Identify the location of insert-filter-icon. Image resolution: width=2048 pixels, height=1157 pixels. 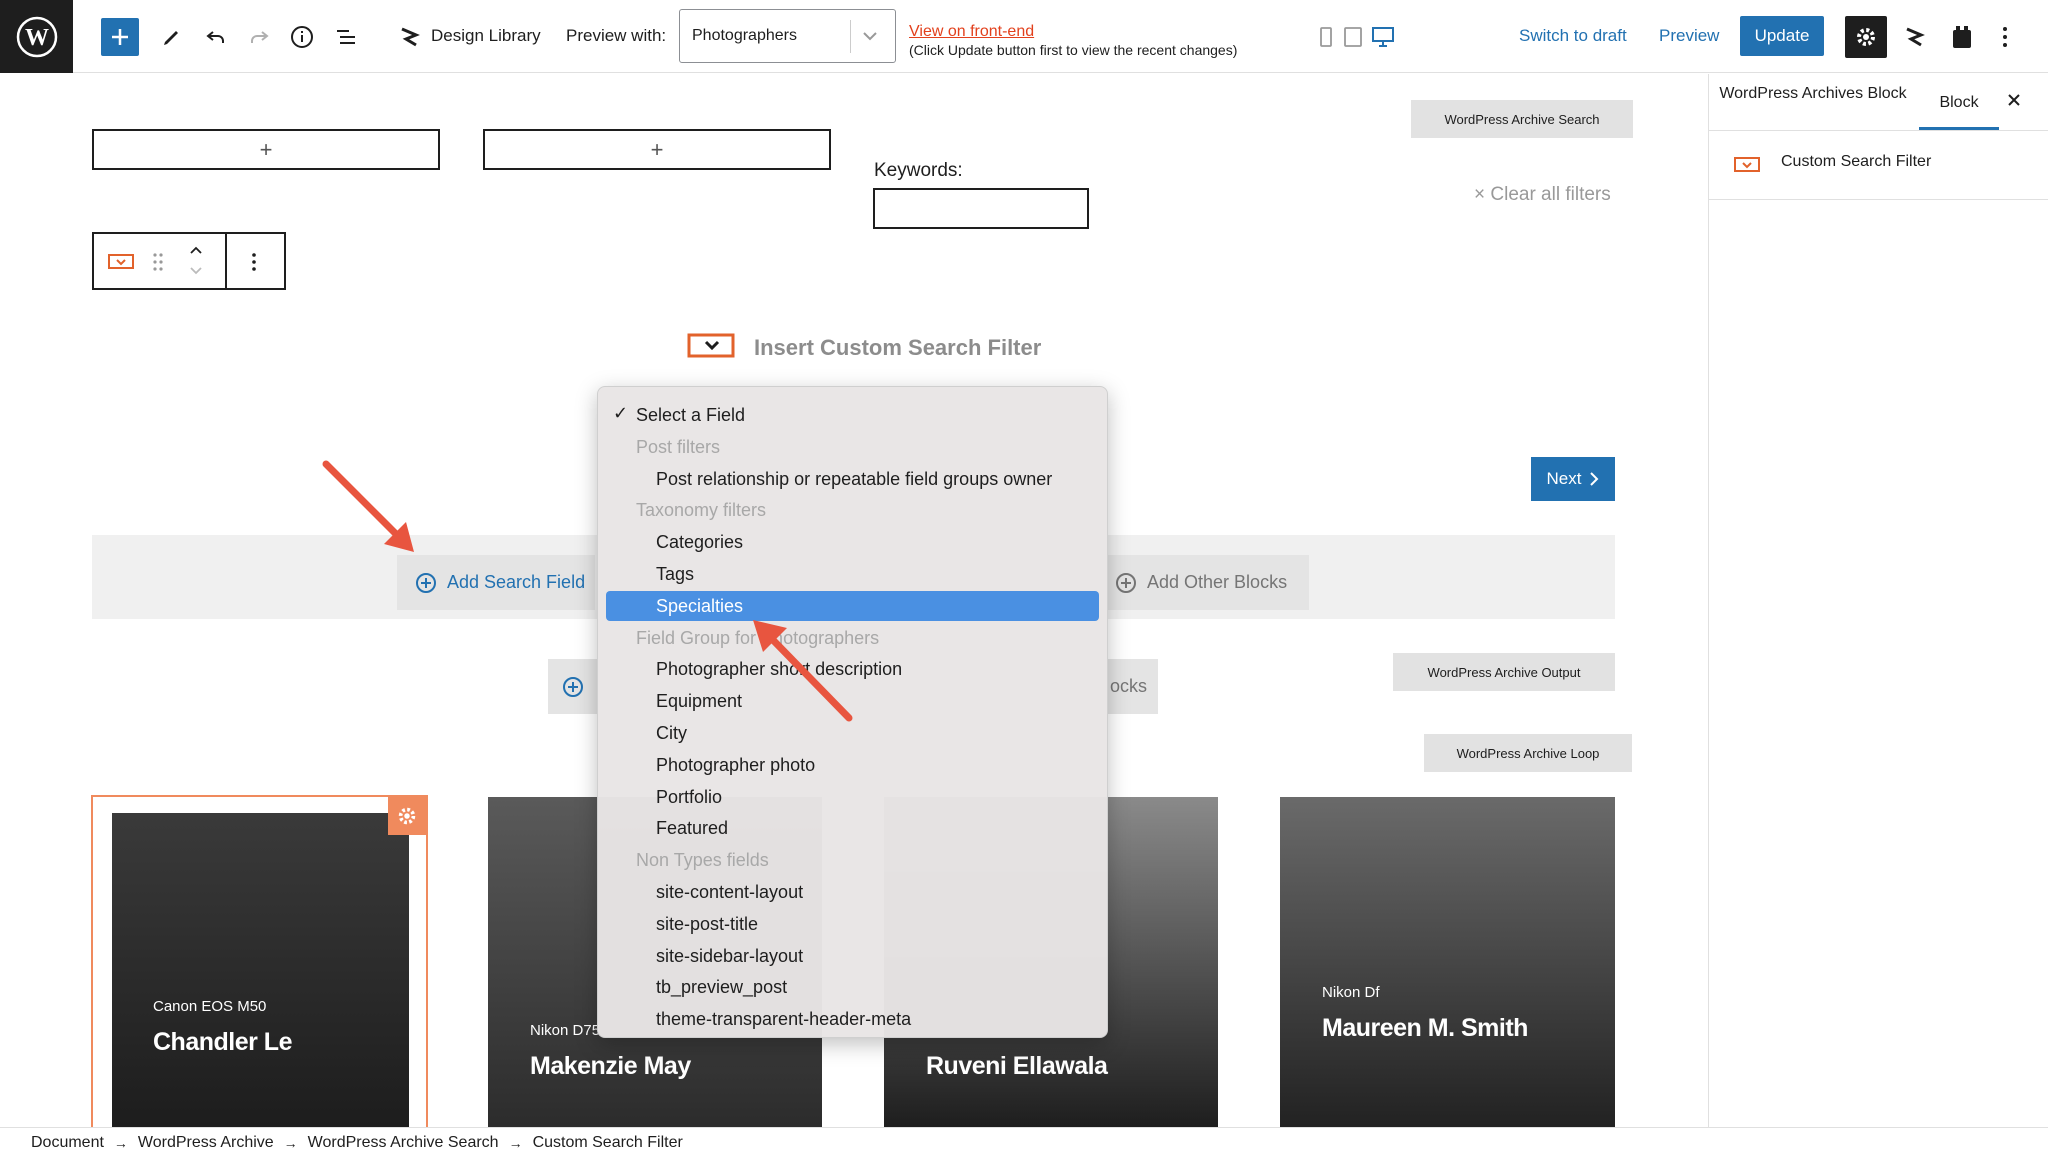
(712, 348).